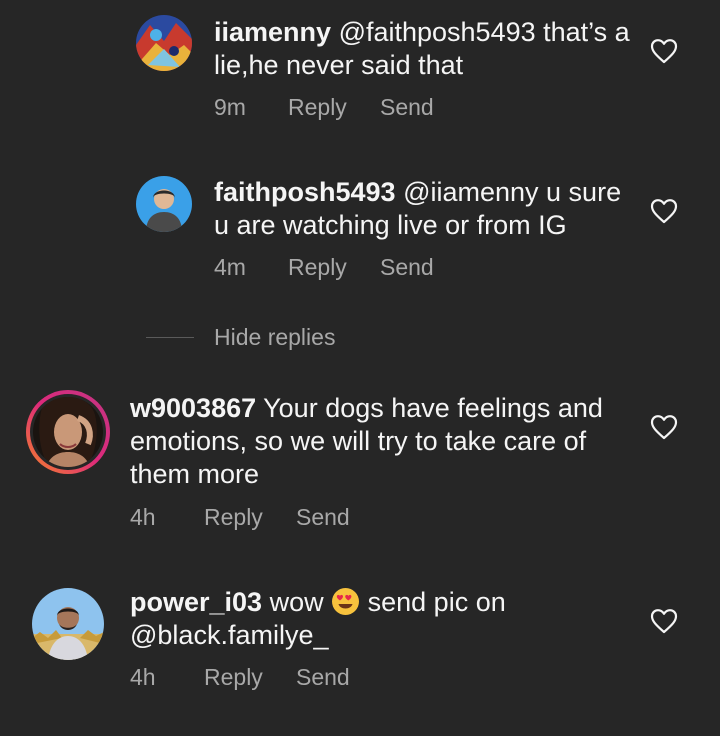  What do you see at coordinates (345, 601) in the screenshot?
I see `heart-eyes-emoji` at bounding box center [345, 601].